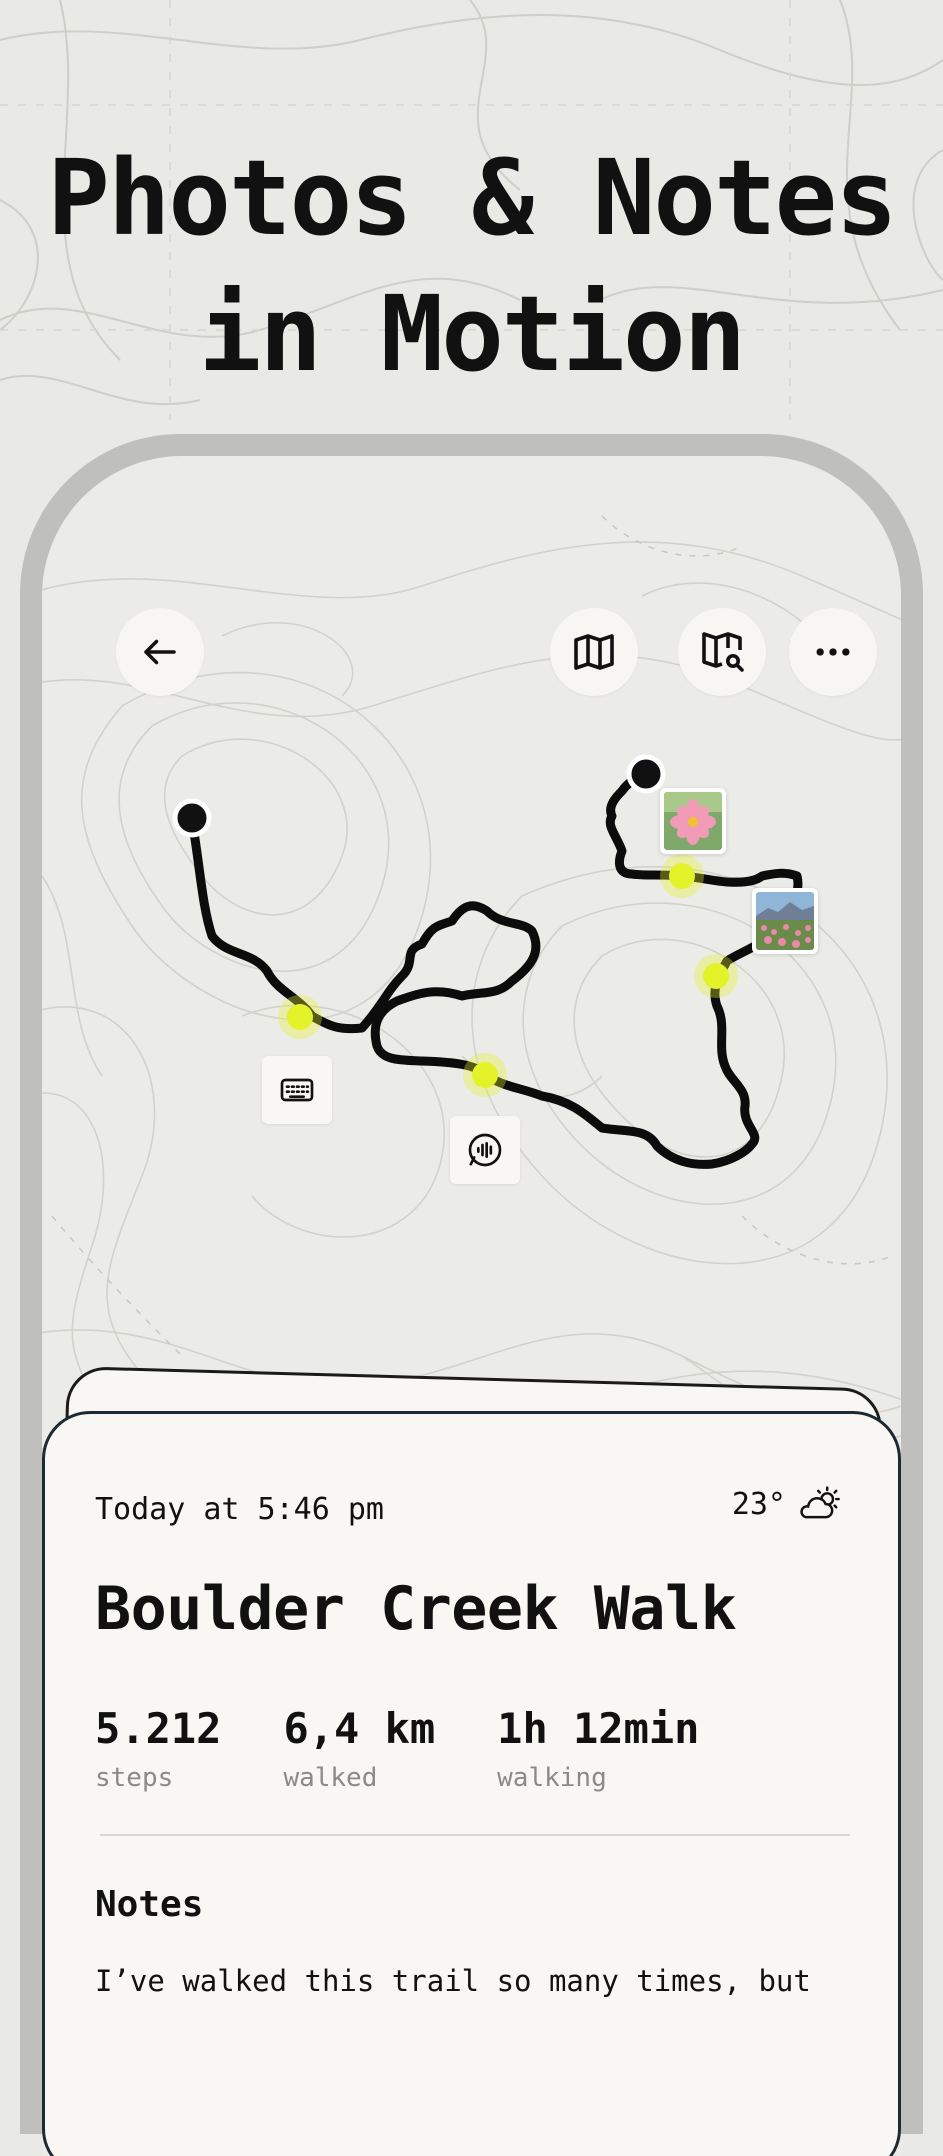  I want to click on stat-duration: 1h 12min walking, so click(598, 1748).